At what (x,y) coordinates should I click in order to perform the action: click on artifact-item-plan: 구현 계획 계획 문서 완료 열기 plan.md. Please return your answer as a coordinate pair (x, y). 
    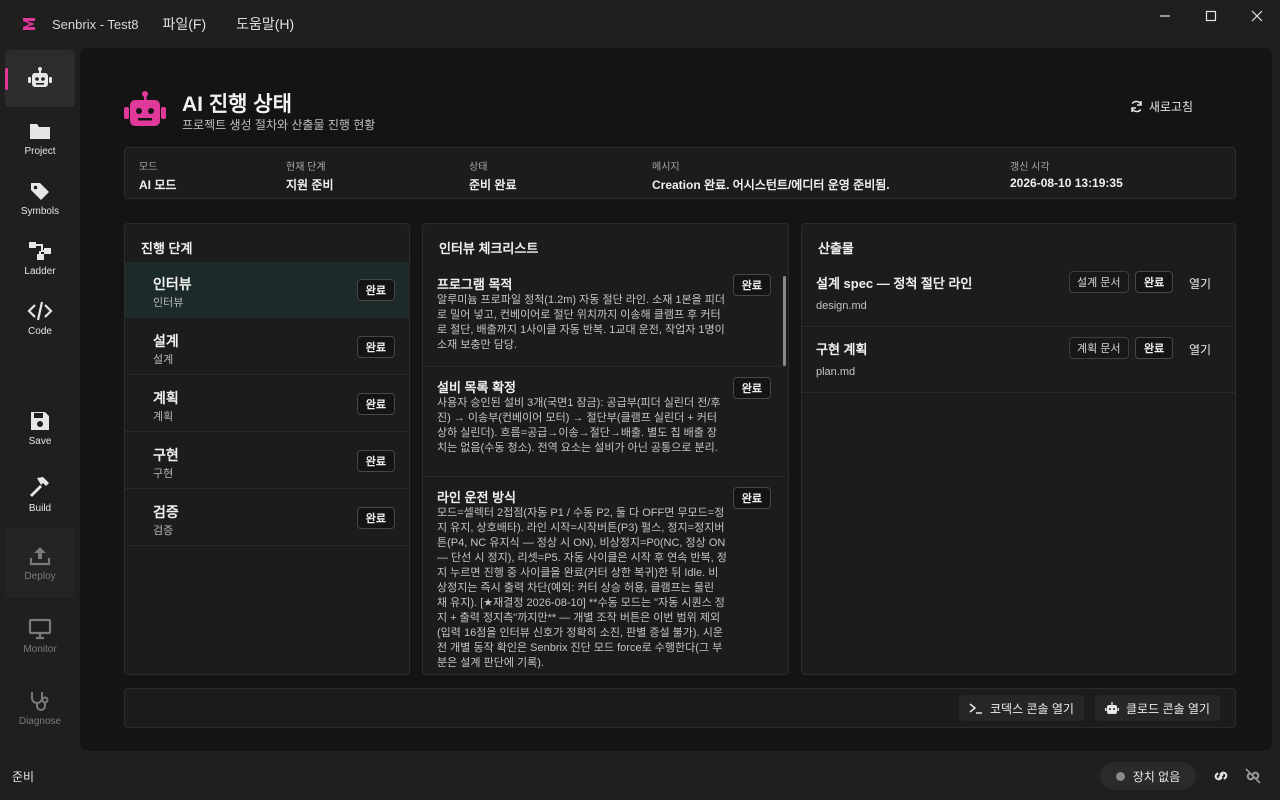
    Looking at the image, I should click on (1018, 360).